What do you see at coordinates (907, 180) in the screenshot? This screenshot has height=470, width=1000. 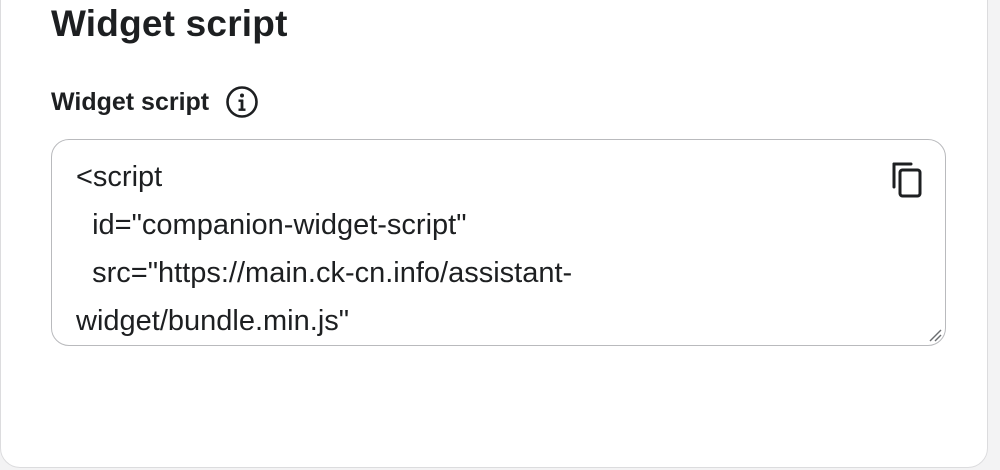 I see `copy-icon` at bounding box center [907, 180].